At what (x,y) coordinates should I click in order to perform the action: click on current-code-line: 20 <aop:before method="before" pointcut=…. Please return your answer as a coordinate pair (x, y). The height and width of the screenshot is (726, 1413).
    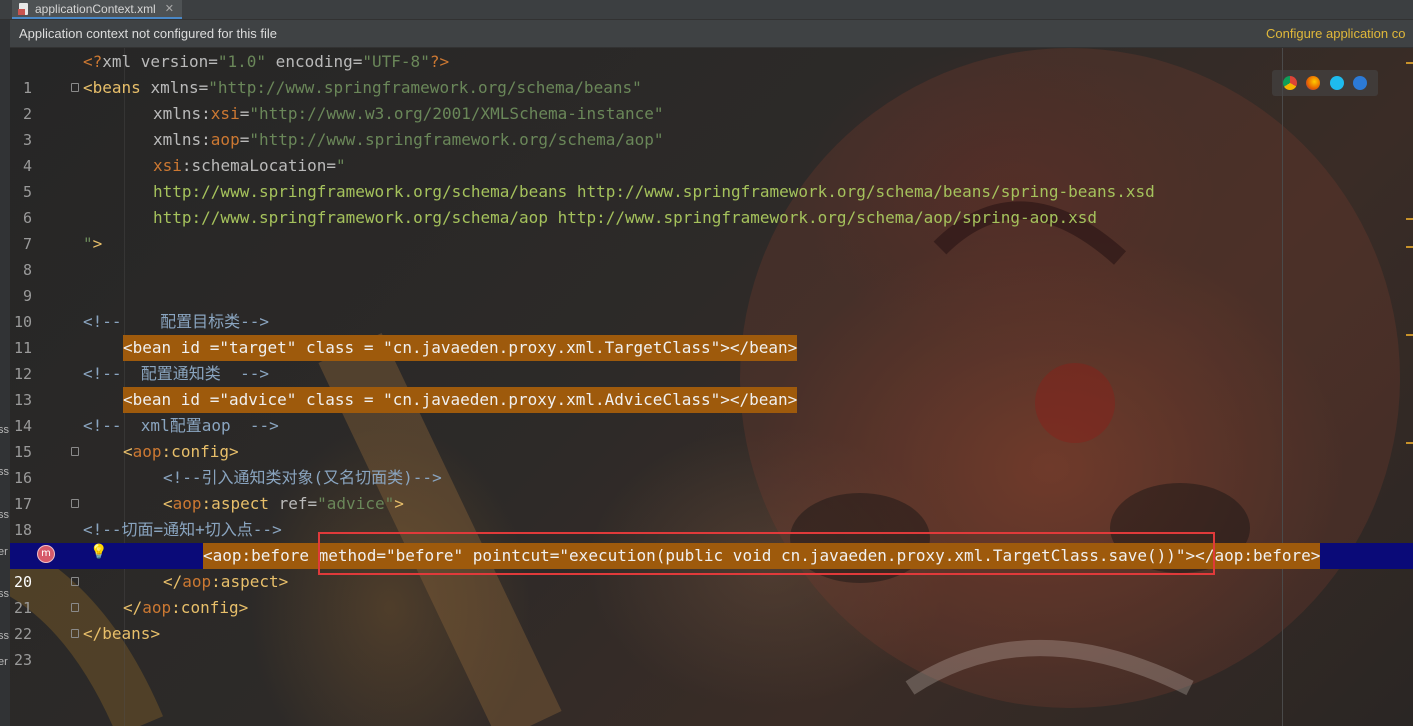
    Looking at the image, I should click on (711, 567).